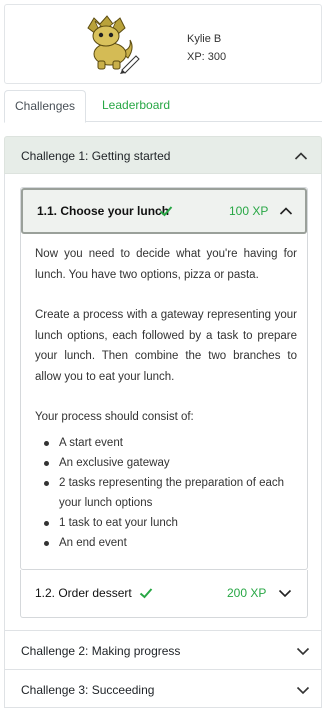 The width and height of the screenshot is (322, 708). I want to click on dinosaur-avatar-icon, so click(110, 44).